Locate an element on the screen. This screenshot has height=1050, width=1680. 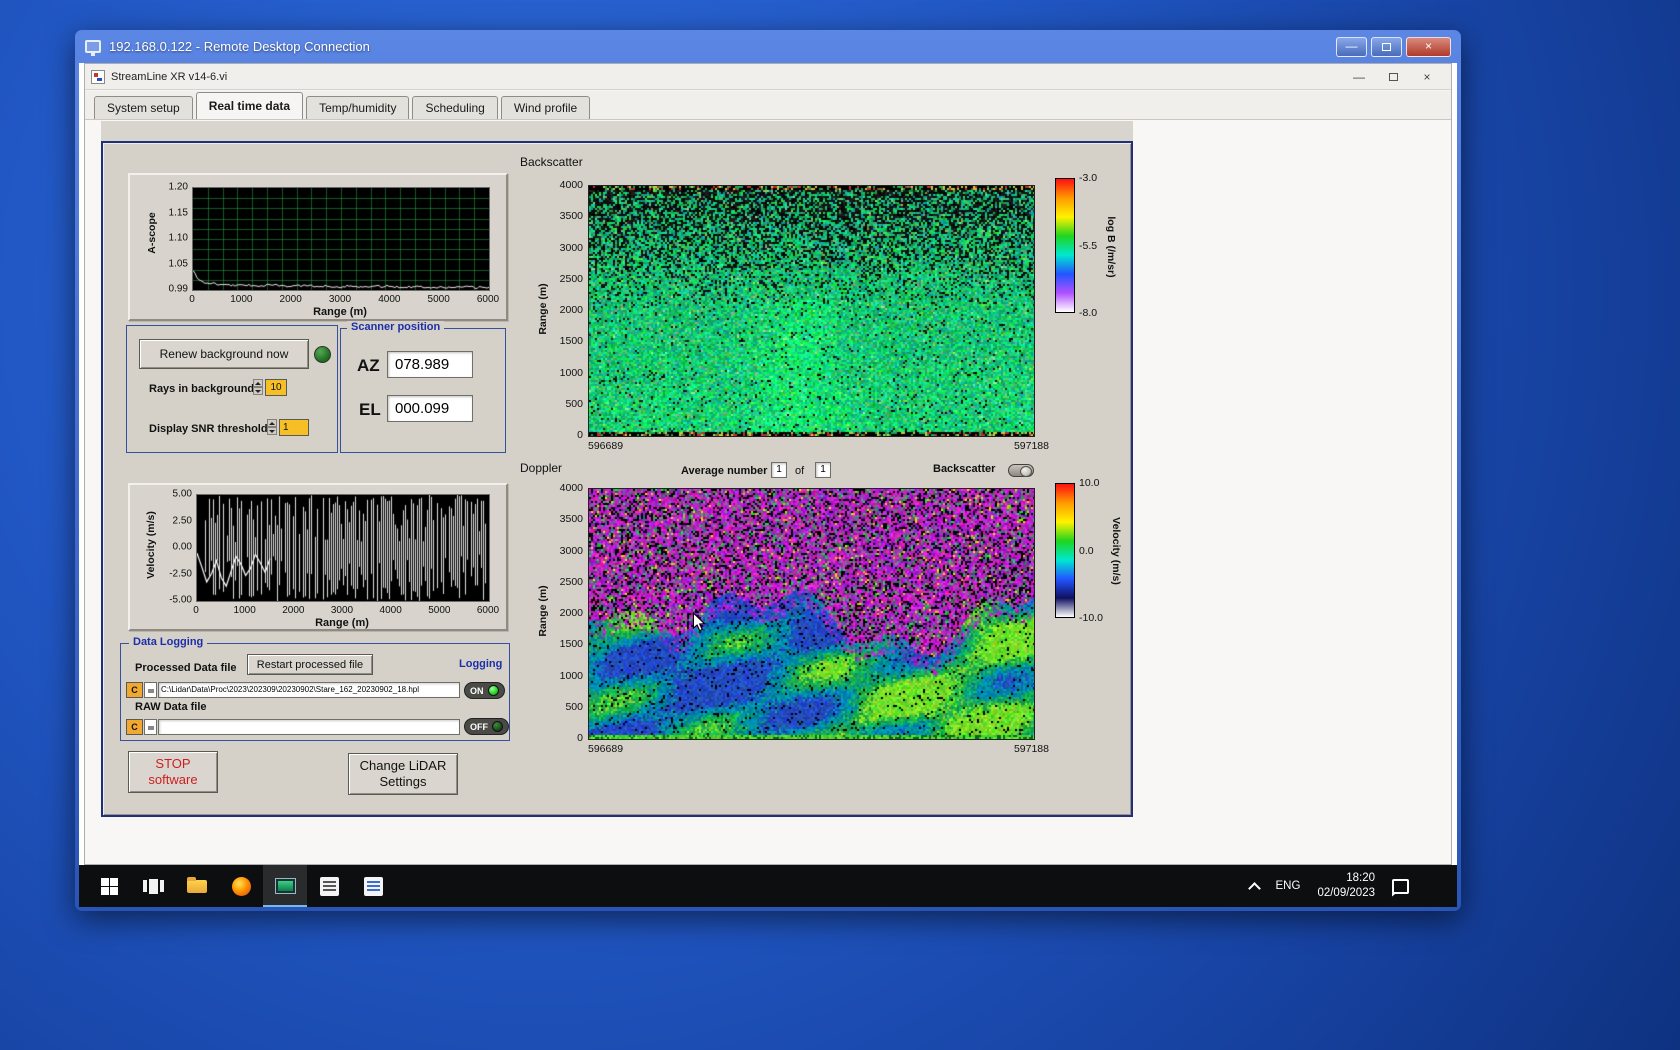
app-window-title: StreamLine XR v14-6.vi is located at coordinates (169, 76).